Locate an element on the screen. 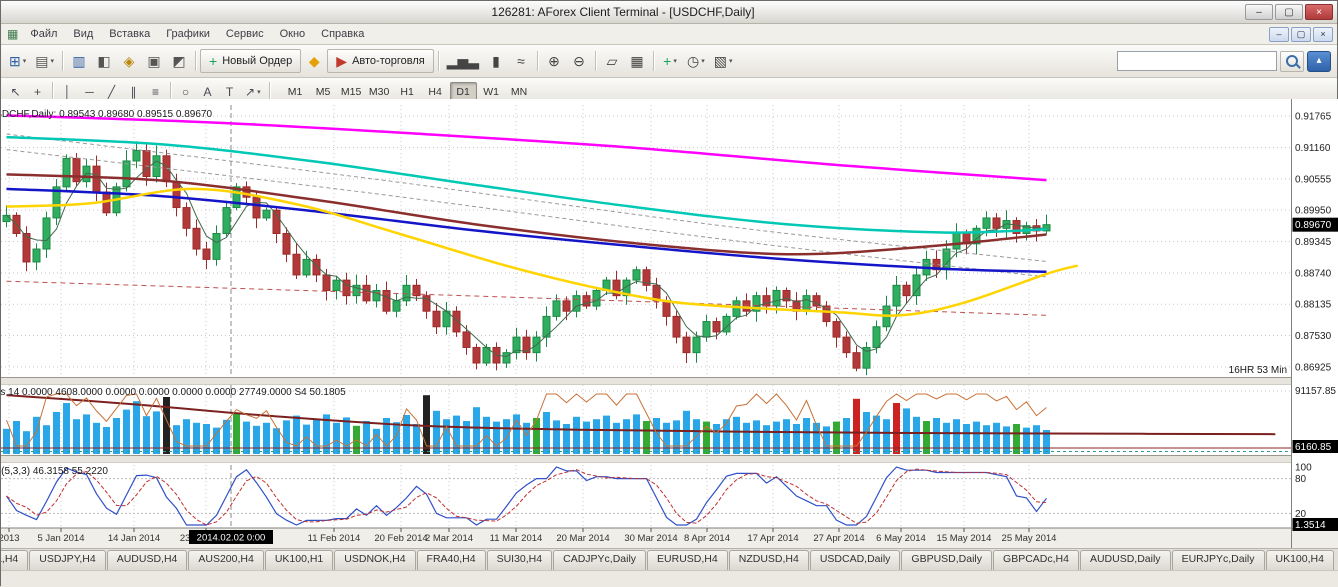  maximize-button: ▢ is located at coordinates (1289, 12).